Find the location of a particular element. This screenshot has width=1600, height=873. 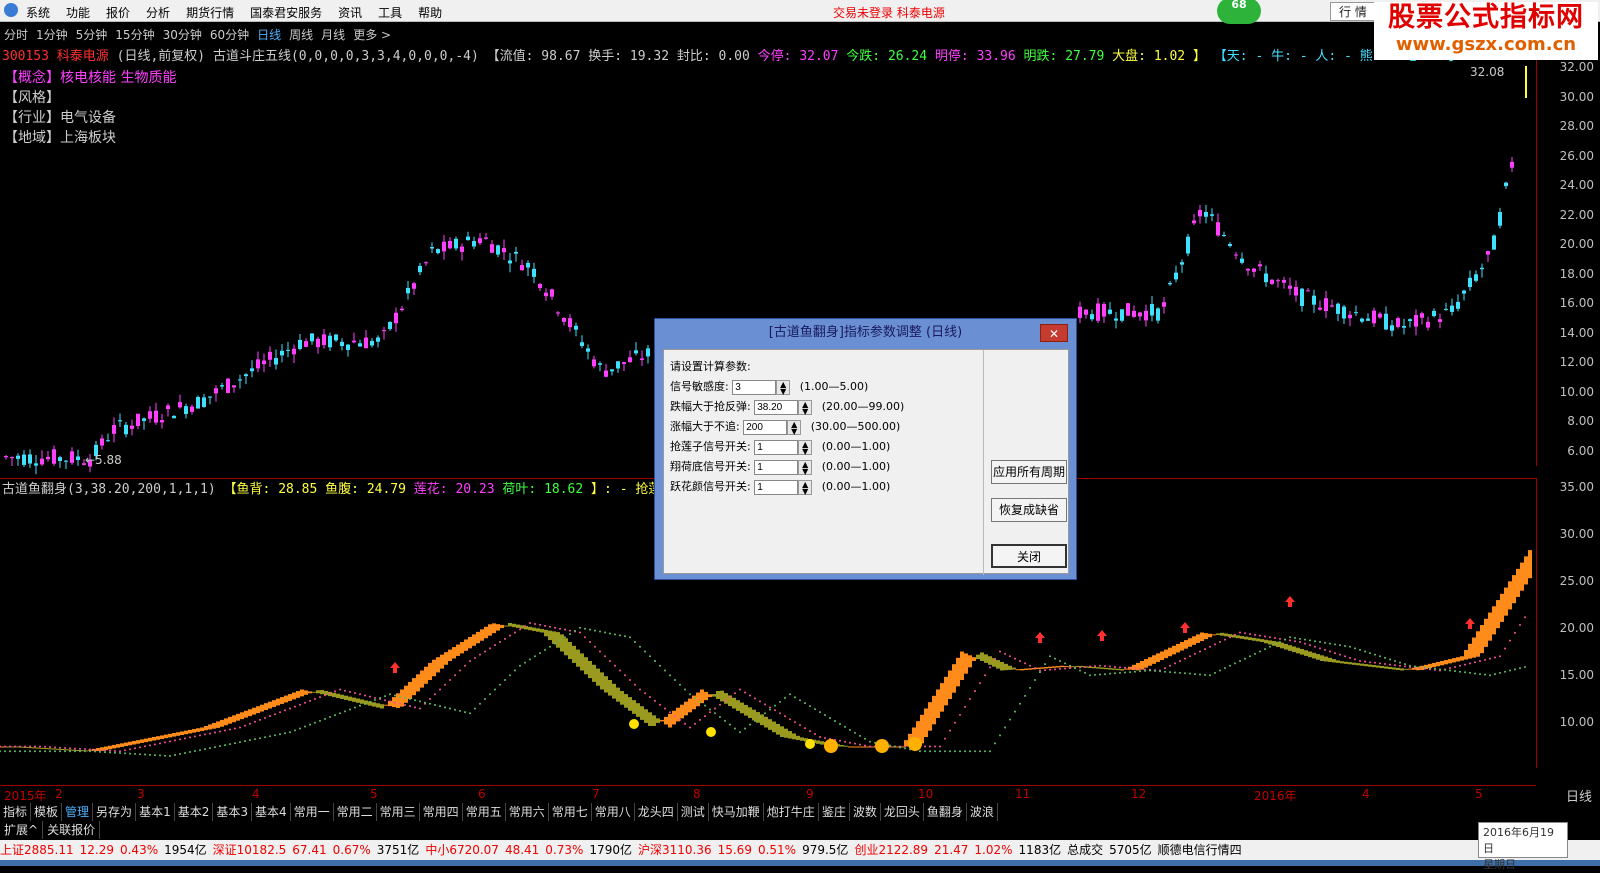

indicator-tab: 模板 is located at coordinates (47, 812).